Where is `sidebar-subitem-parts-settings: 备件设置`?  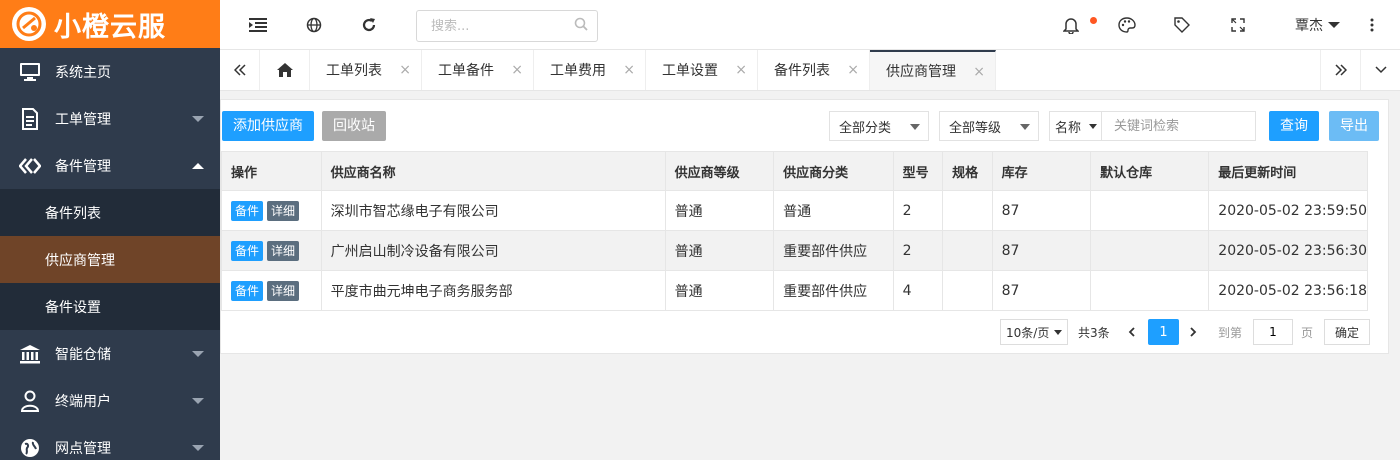
sidebar-subitem-parts-settings: 备件设置 is located at coordinates (110, 306).